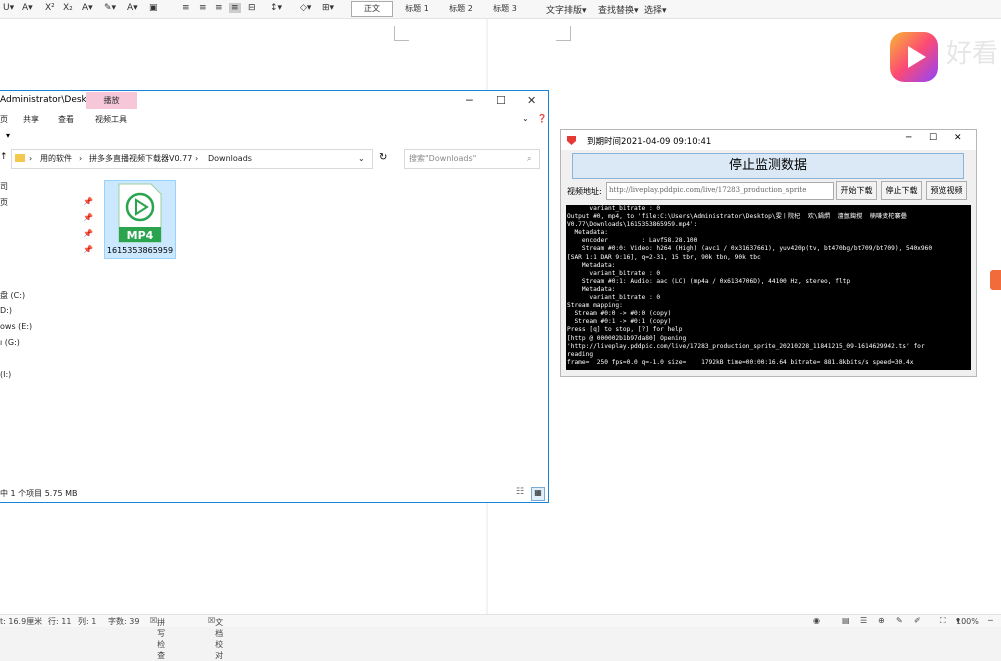 The width and height of the screenshot is (1001, 661). What do you see at coordinates (68, 8) in the screenshot?
I see `subscript-icon: X₂` at bounding box center [68, 8].